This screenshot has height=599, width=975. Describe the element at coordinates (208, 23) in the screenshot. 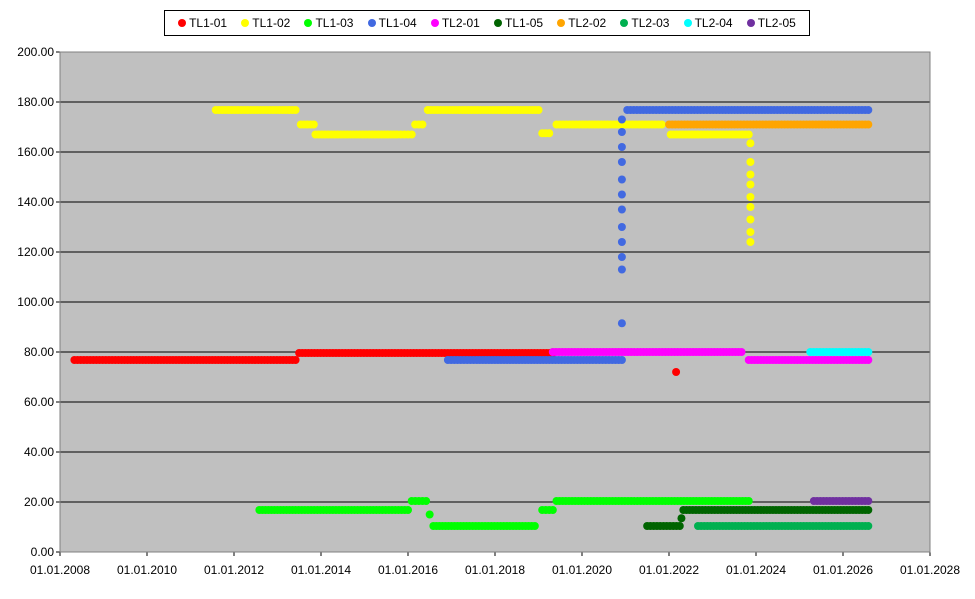

I see `legend-label: TL1-01` at that location.